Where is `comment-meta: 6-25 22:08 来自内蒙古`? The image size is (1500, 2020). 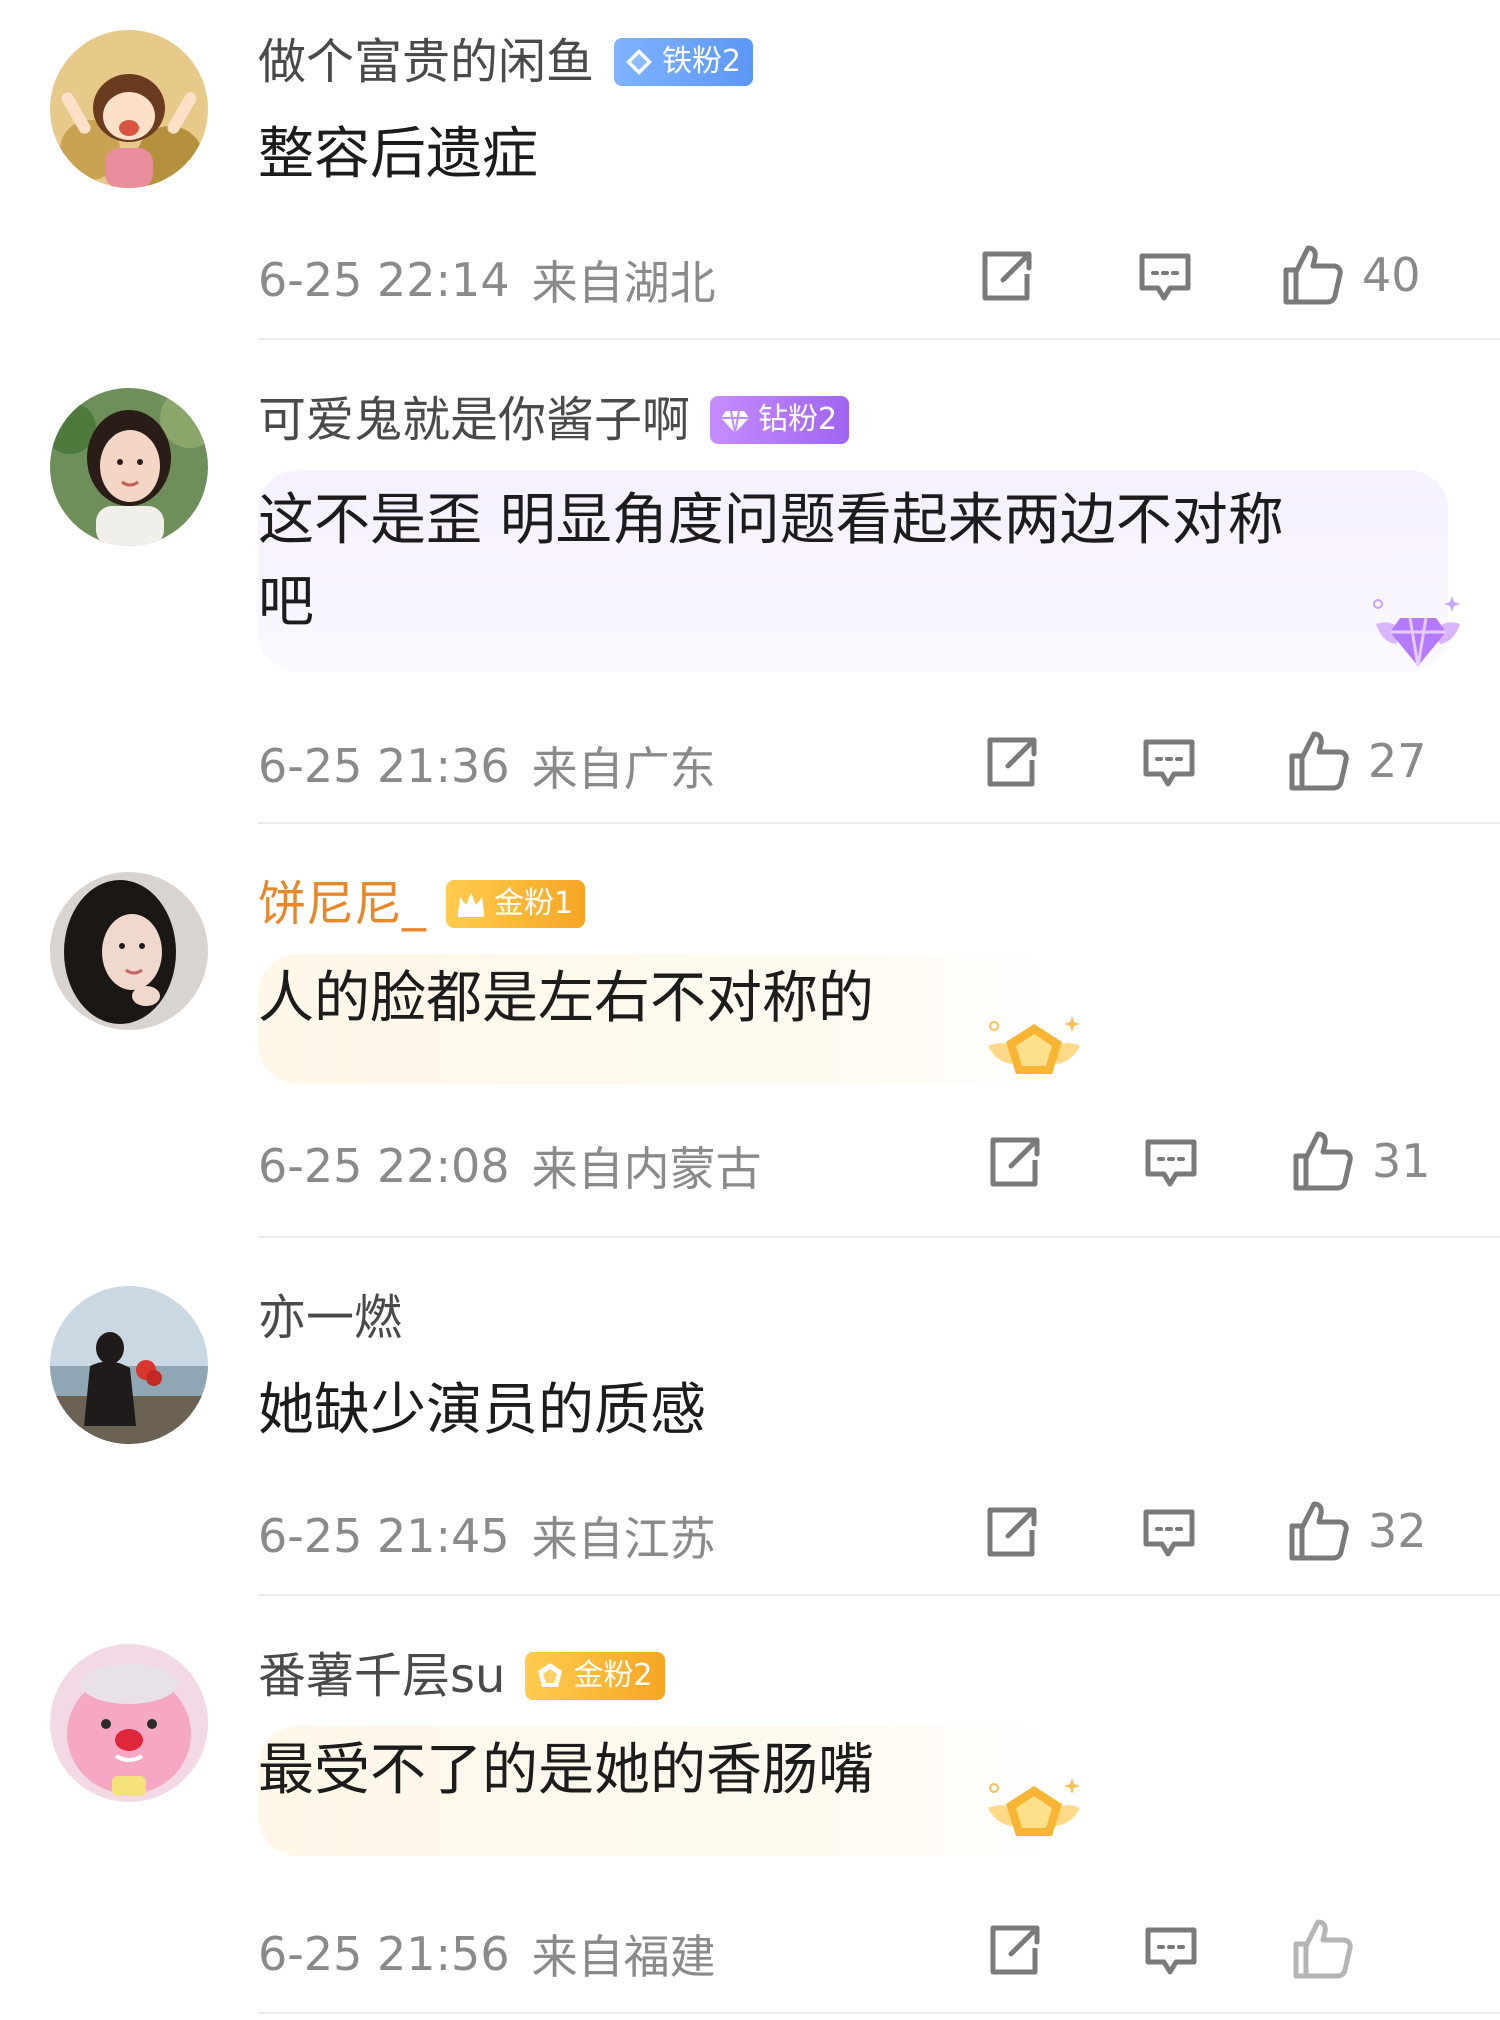
comment-meta: 6-25 22:08 来自内蒙古 is located at coordinates (510, 1166).